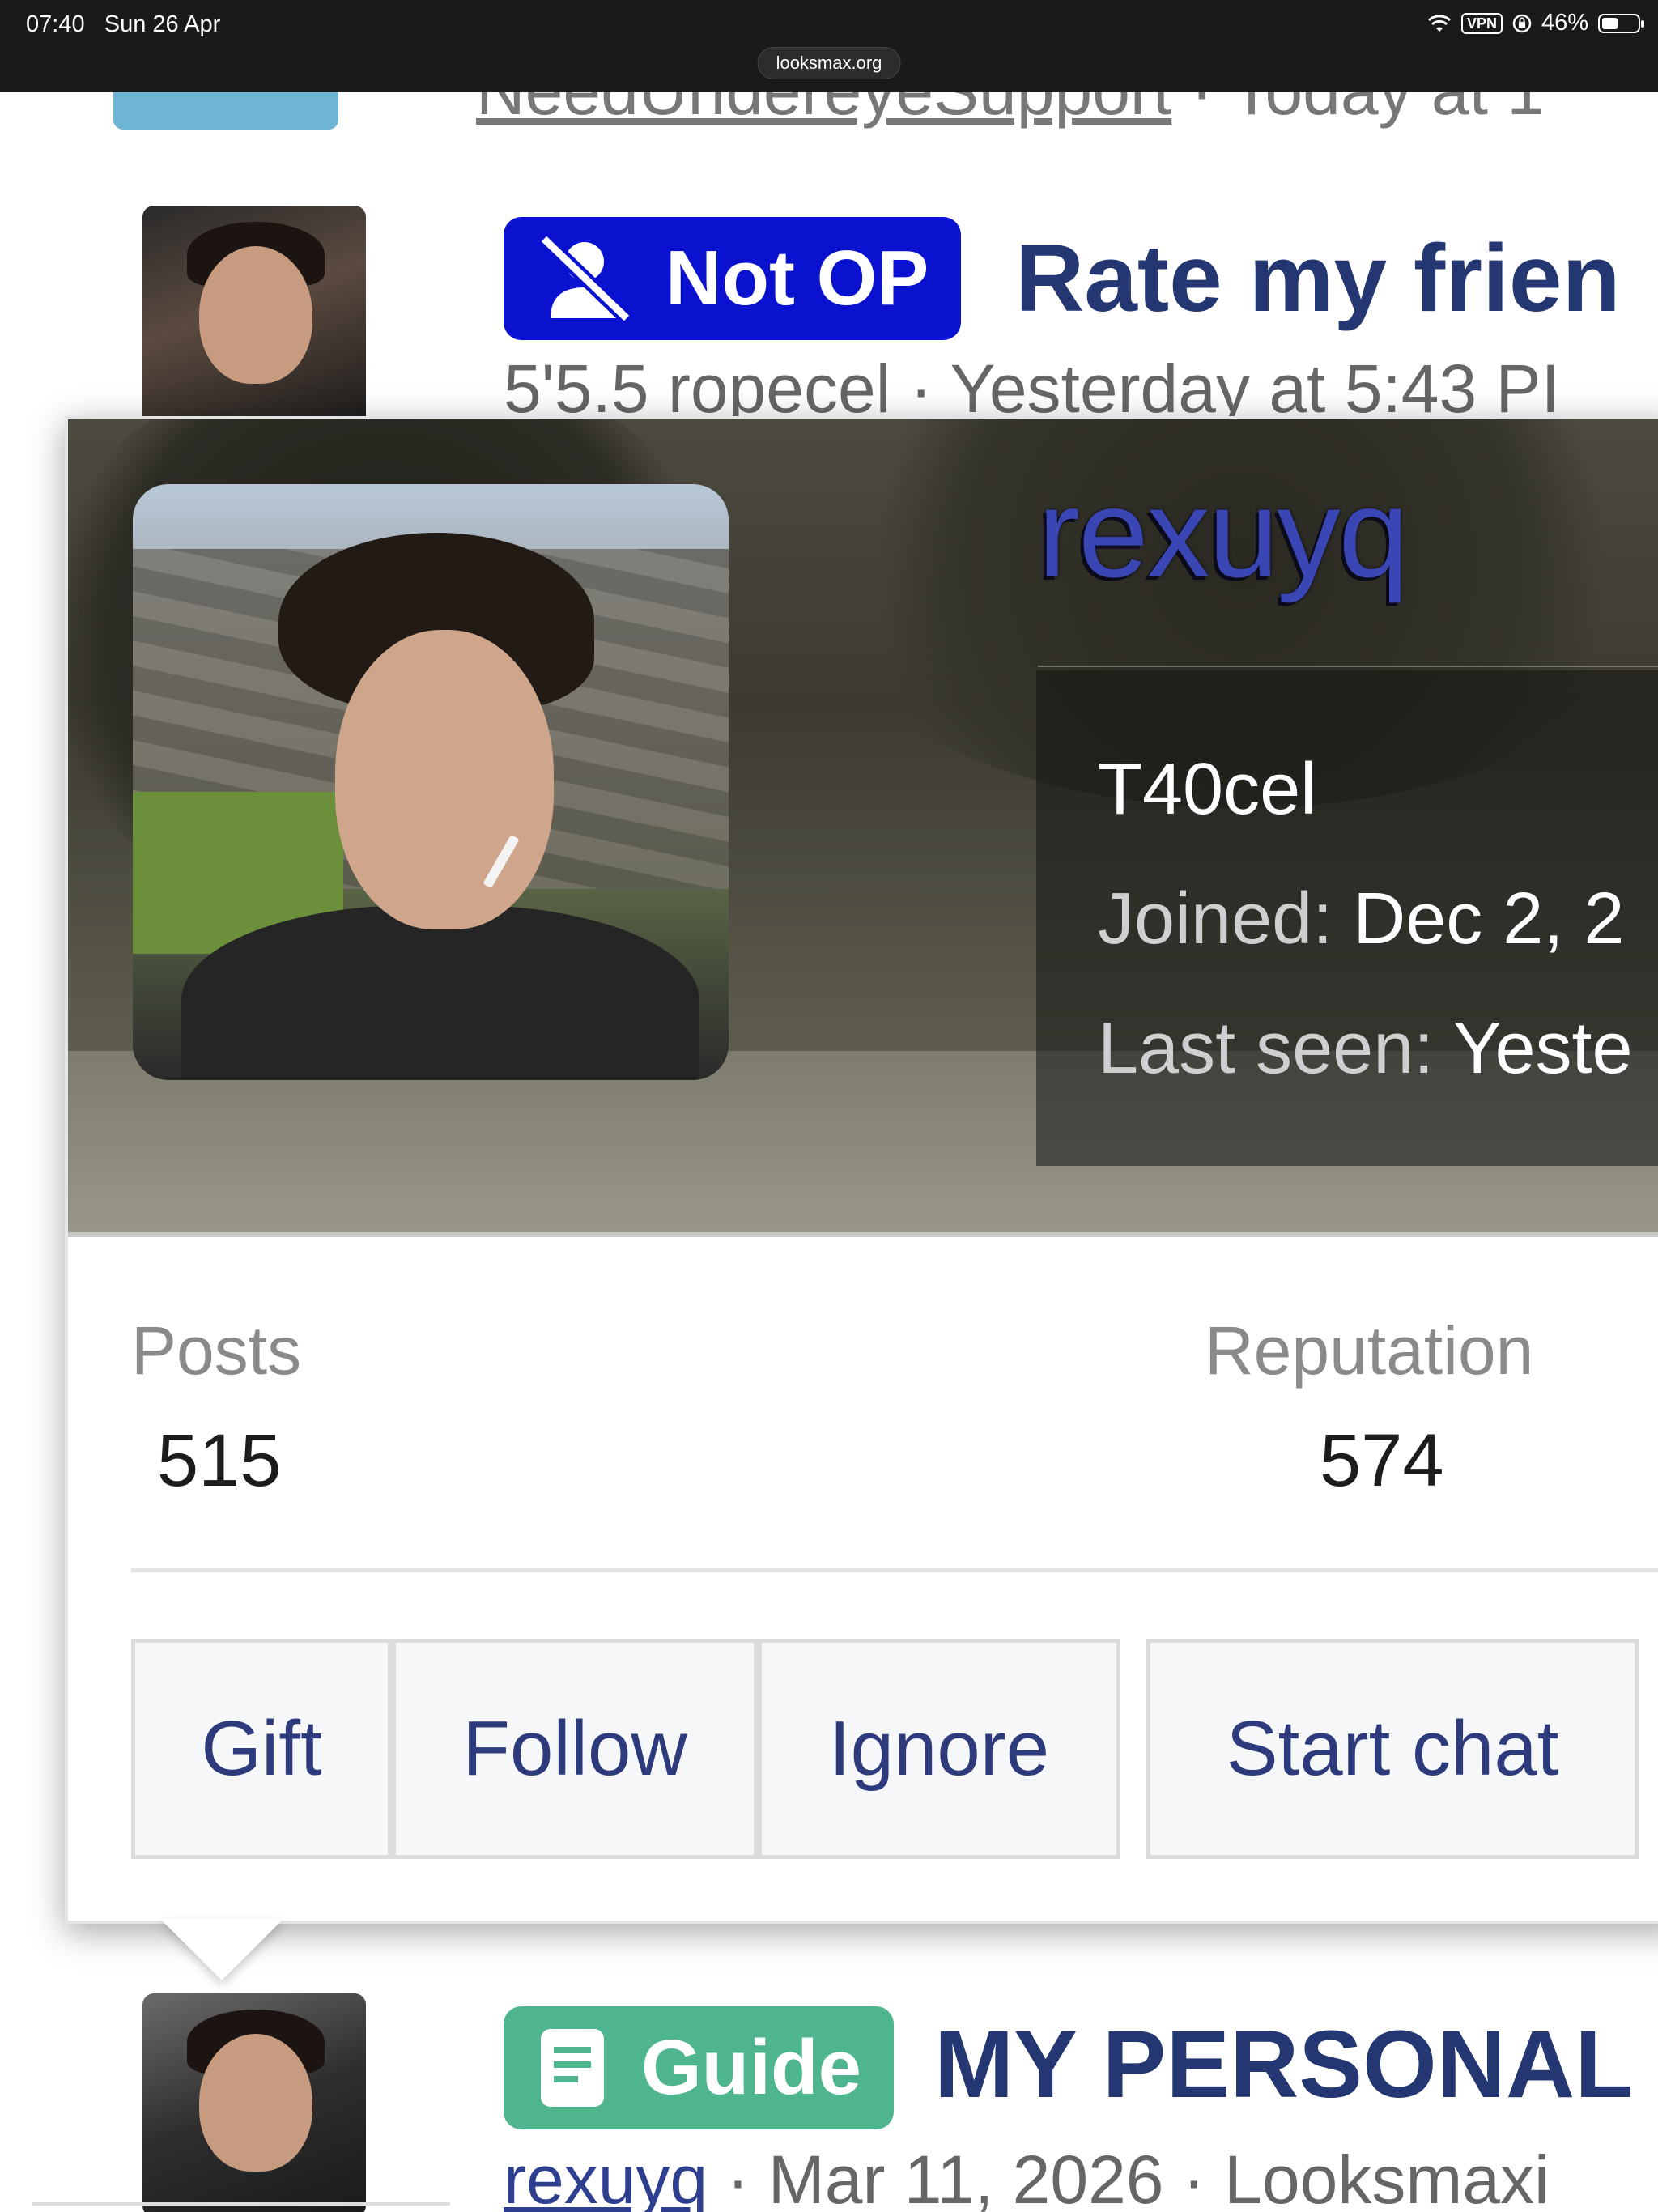 The height and width of the screenshot is (2212, 1658). Describe the element at coordinates (431, 782) in the screenshot. I see `member-avatar` at that location.